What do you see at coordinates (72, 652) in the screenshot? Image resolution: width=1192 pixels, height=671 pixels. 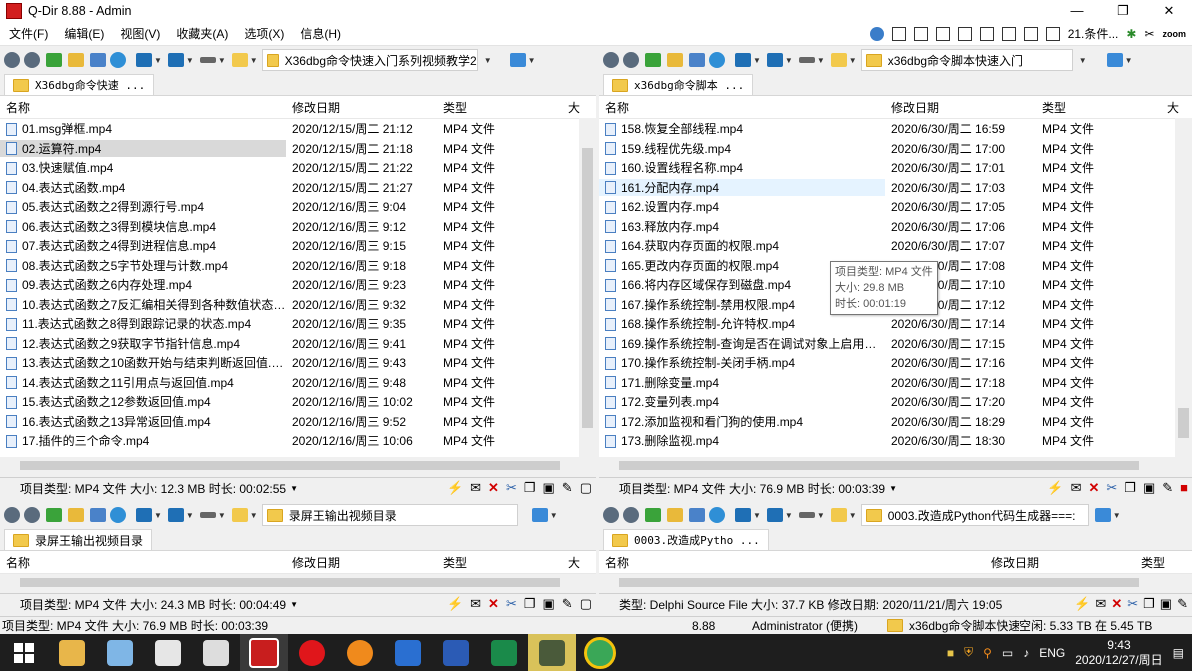 I see `taskbar-explorer` at bounding box center [72, 652].